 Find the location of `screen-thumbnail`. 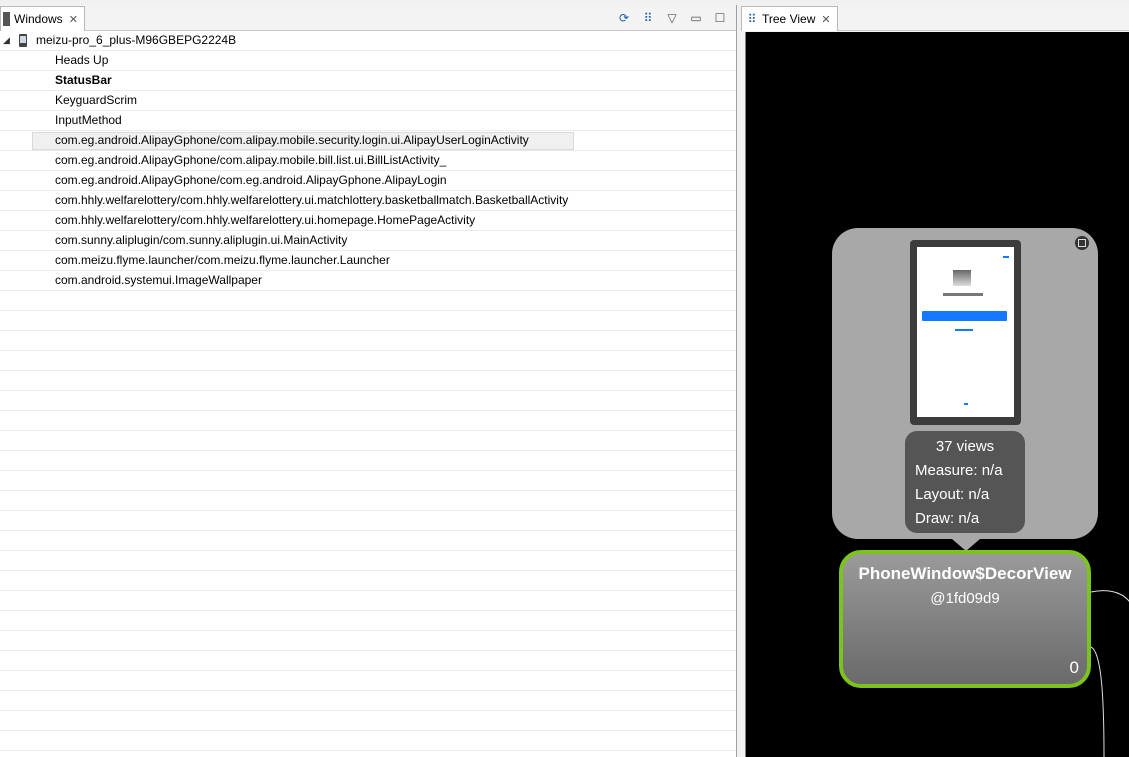

screen-thumbnail is located at coordinates (965, 332).